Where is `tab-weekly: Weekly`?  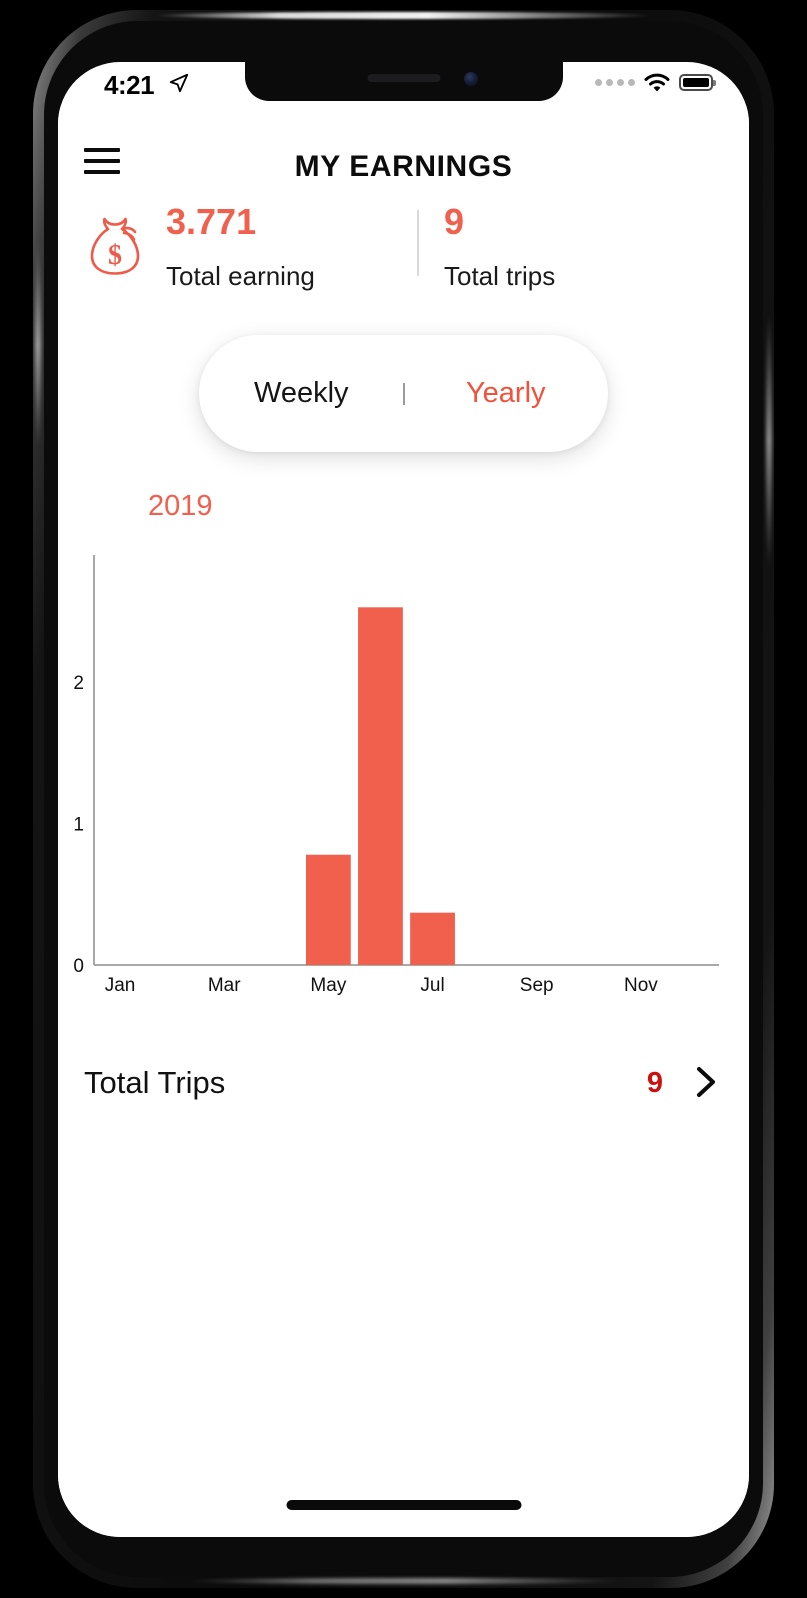 tab-weekly: Weekly is located at coordinates (301, 393).